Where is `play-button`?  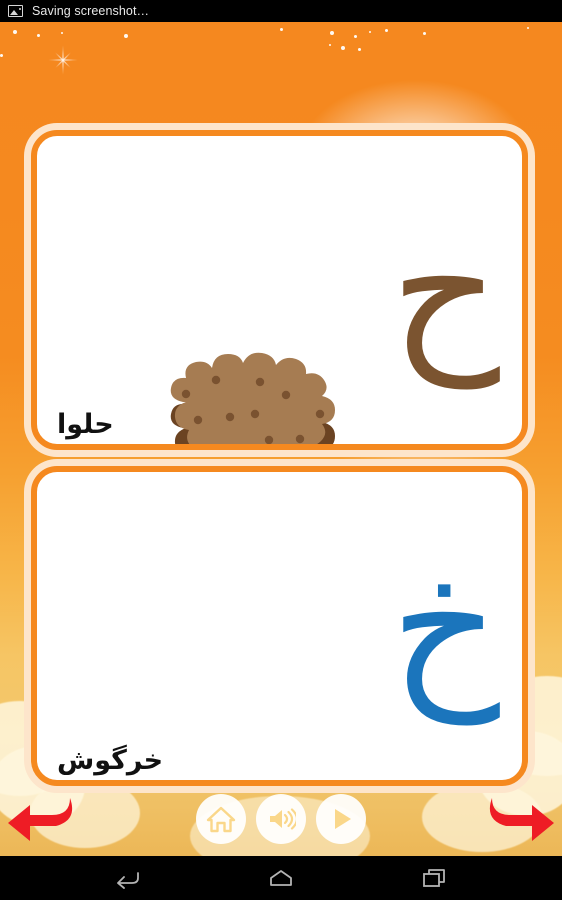
play-button is located at coordinates (341, 819).